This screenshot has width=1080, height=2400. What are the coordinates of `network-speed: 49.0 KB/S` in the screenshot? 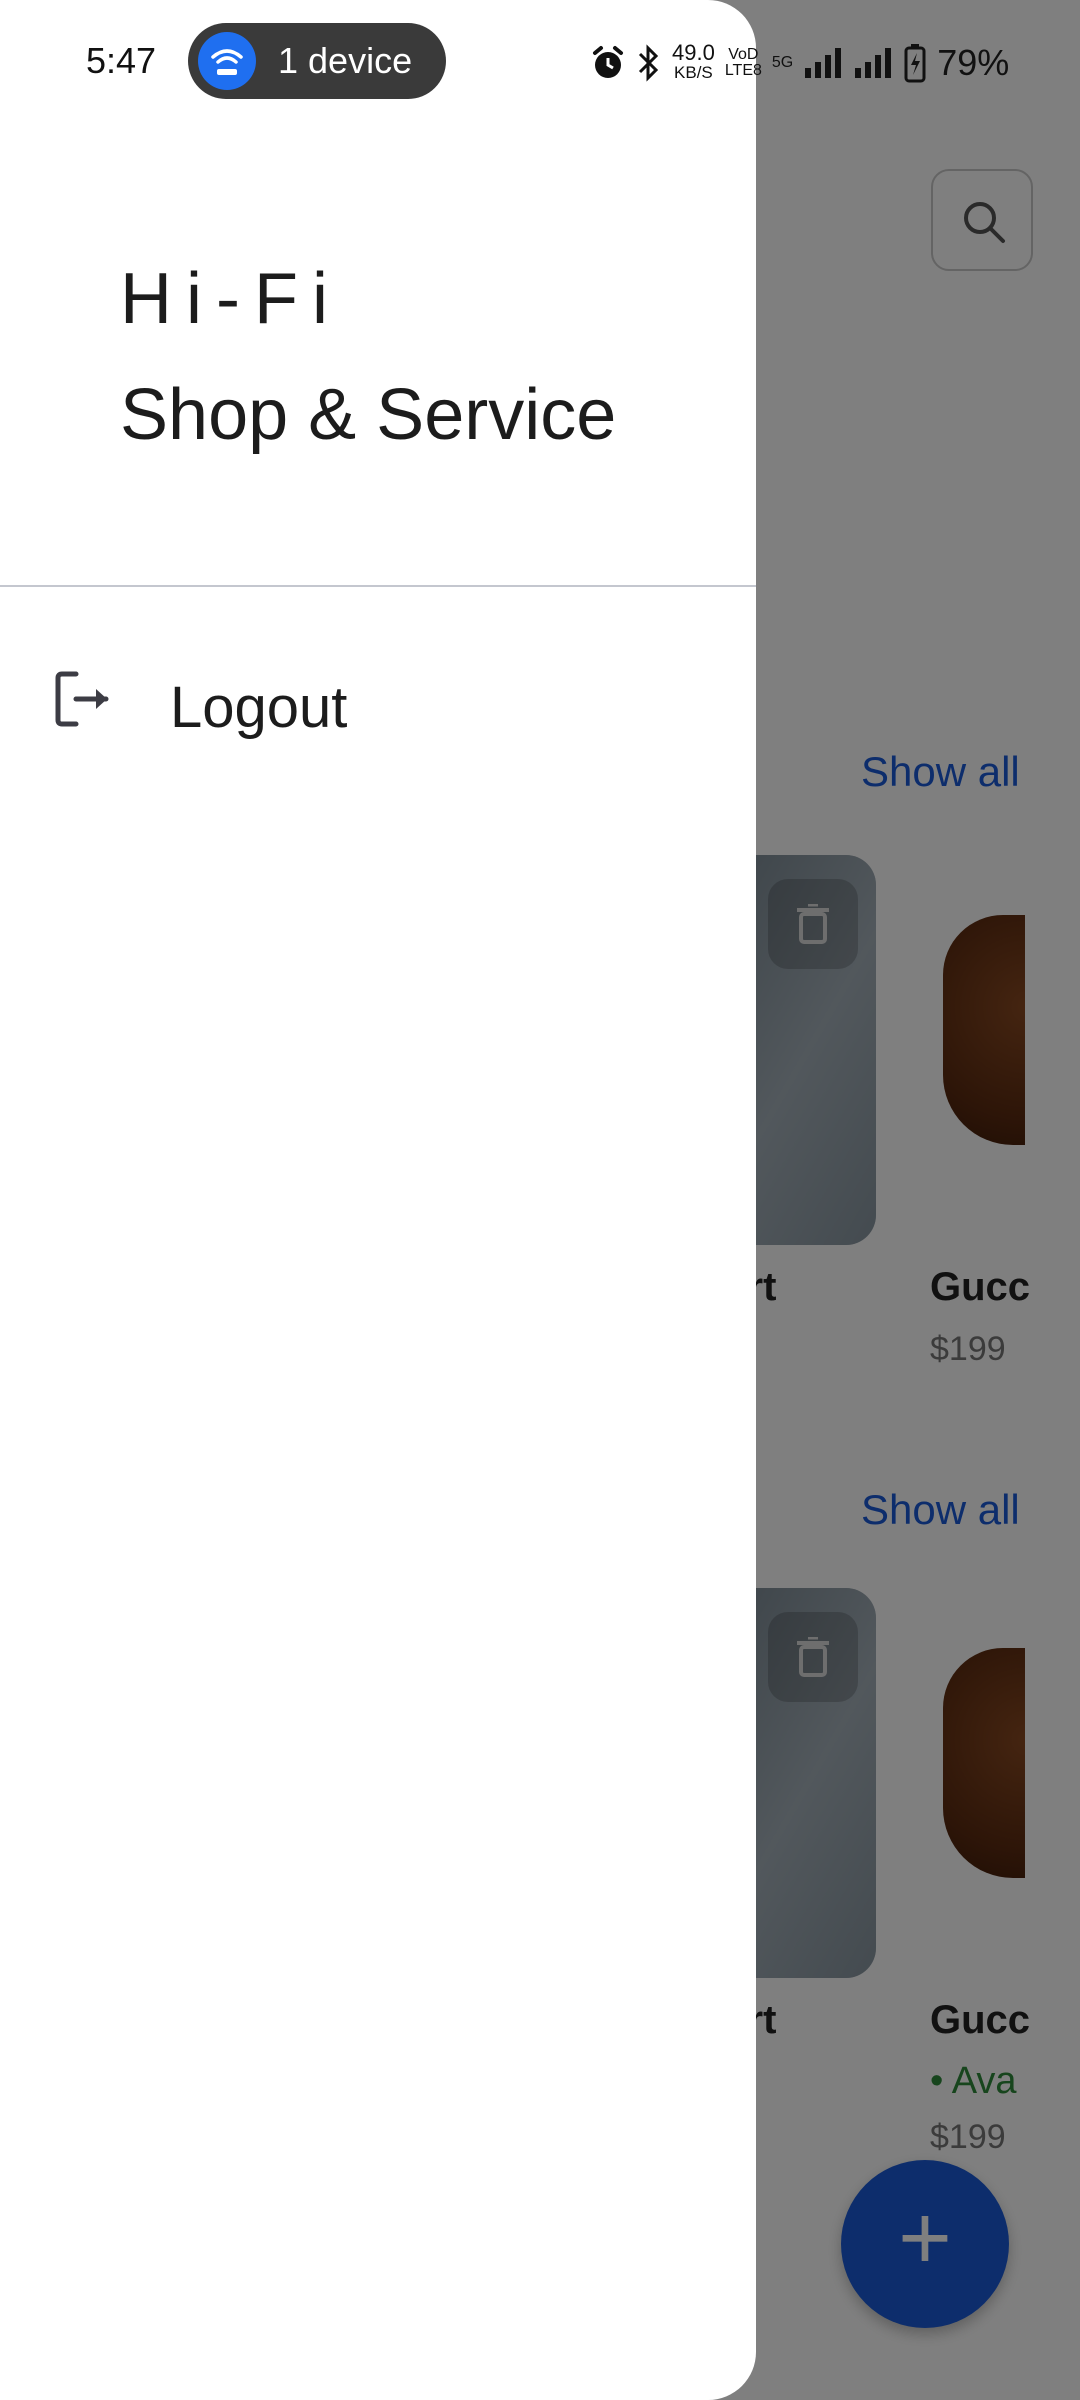 It's located at (693, 61).